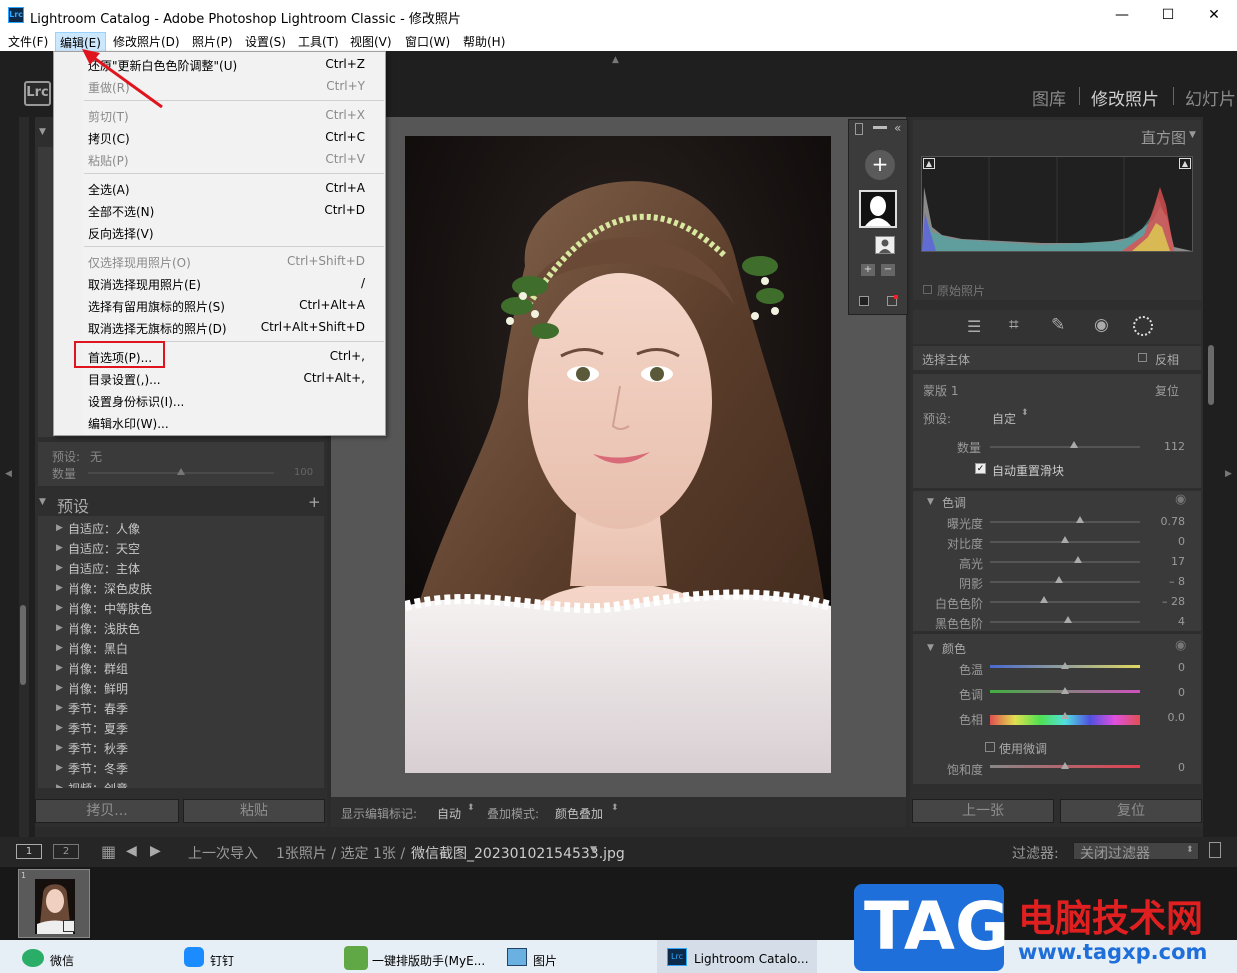 This screenshot has height=973, width=1237. What do you see at coordinates (219, 305) in the screenshot?
I see `edit-menu-item: 选择有留用旗标的照片(S) Ctrl+Alt+A` at bounding box center [219, 305].